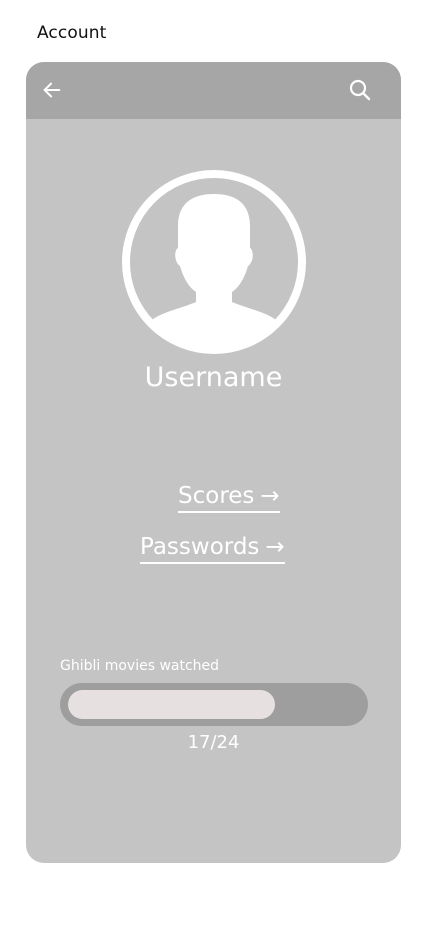 The image size is (428, 926). What do you see at coordinates (171, 704) in the screenshot?
I see `progress-fill` at bounding box center [171, 704].